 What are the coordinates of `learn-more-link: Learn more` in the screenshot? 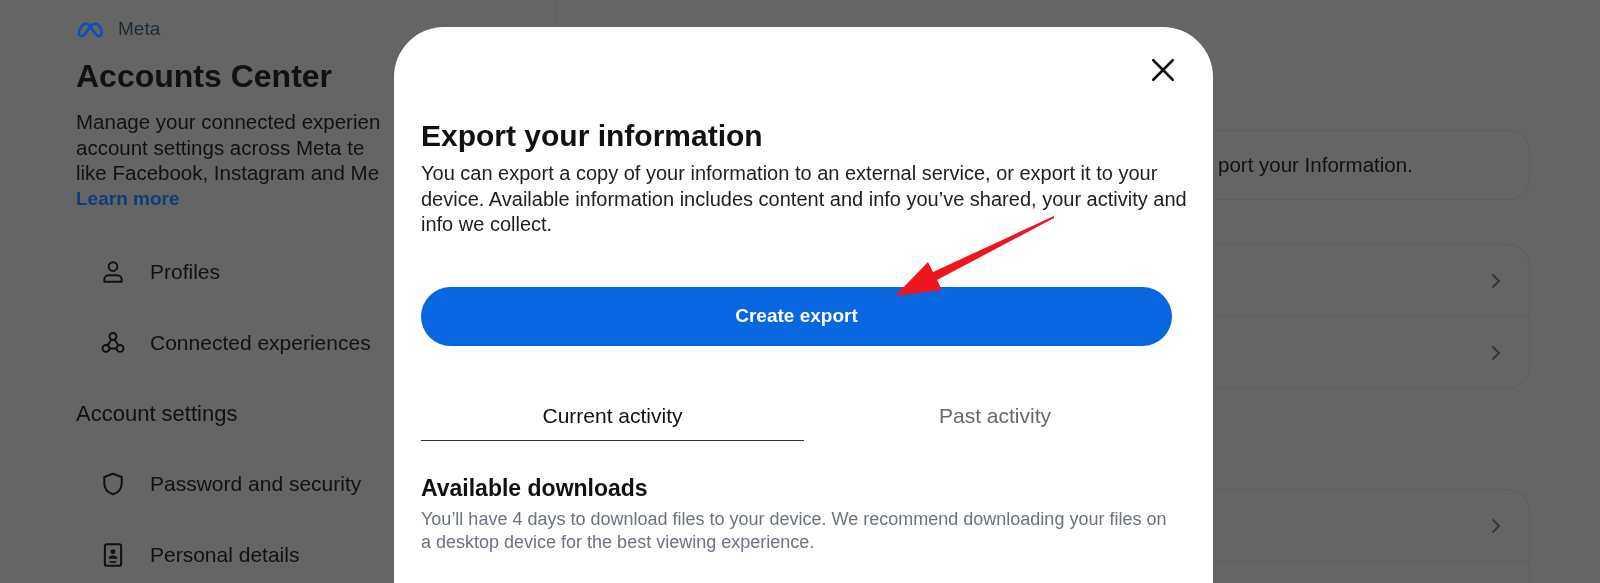 It's located at (128, 198).